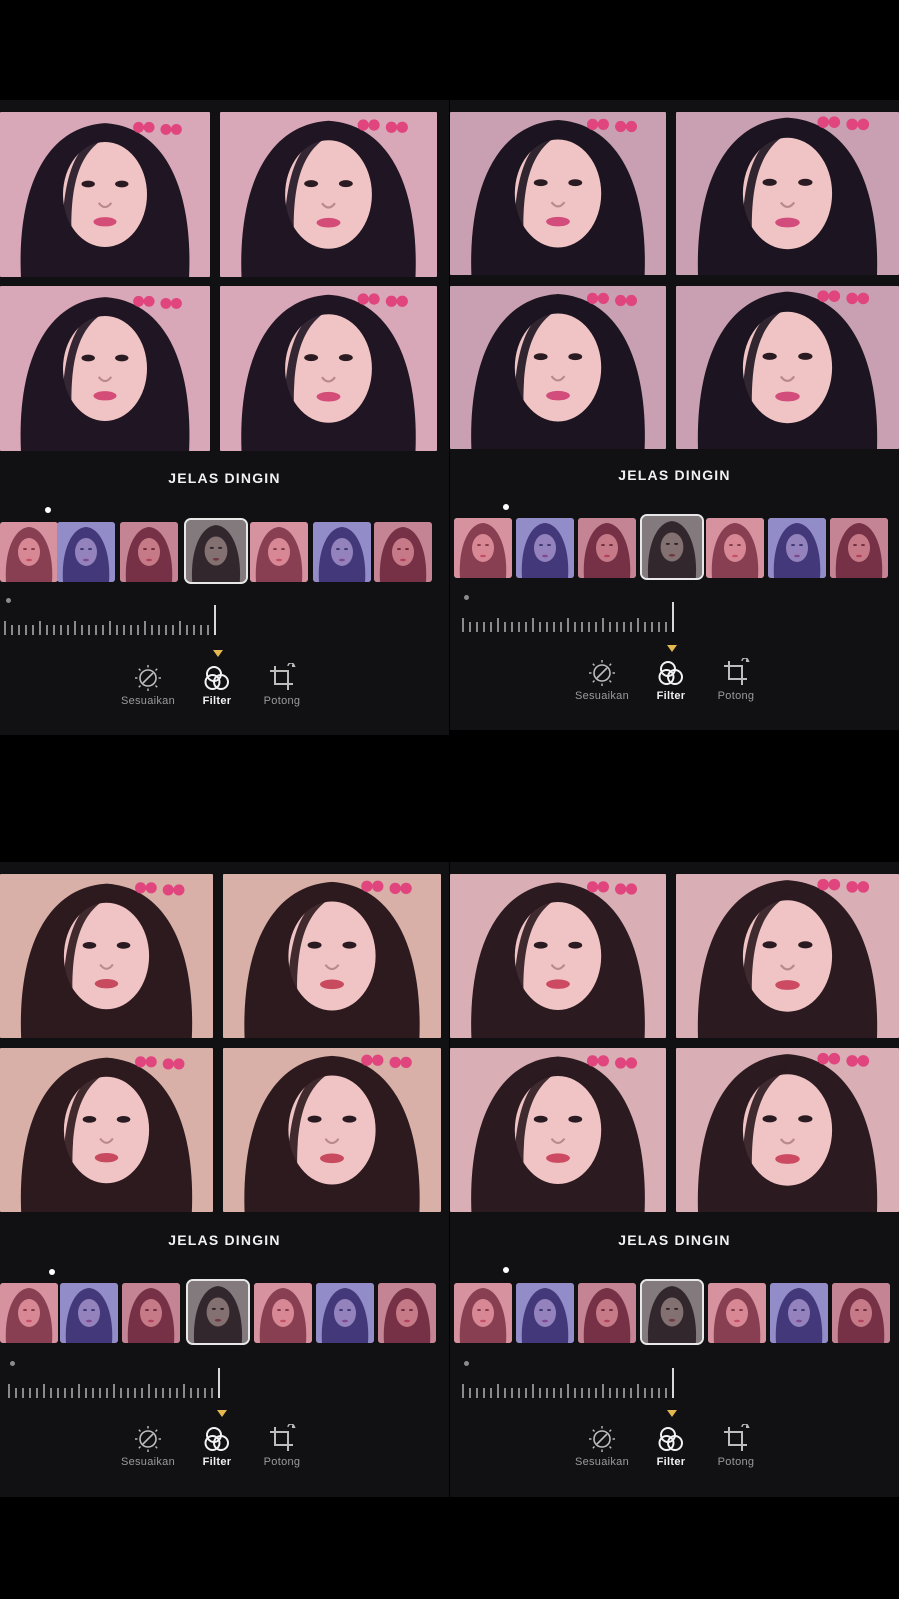 This screenshot has width=899, height=1599. What do you see at coordinates (12, 1363) in the screenshot?
I see `slider-start-dot` at bounding box center [12, 1363].